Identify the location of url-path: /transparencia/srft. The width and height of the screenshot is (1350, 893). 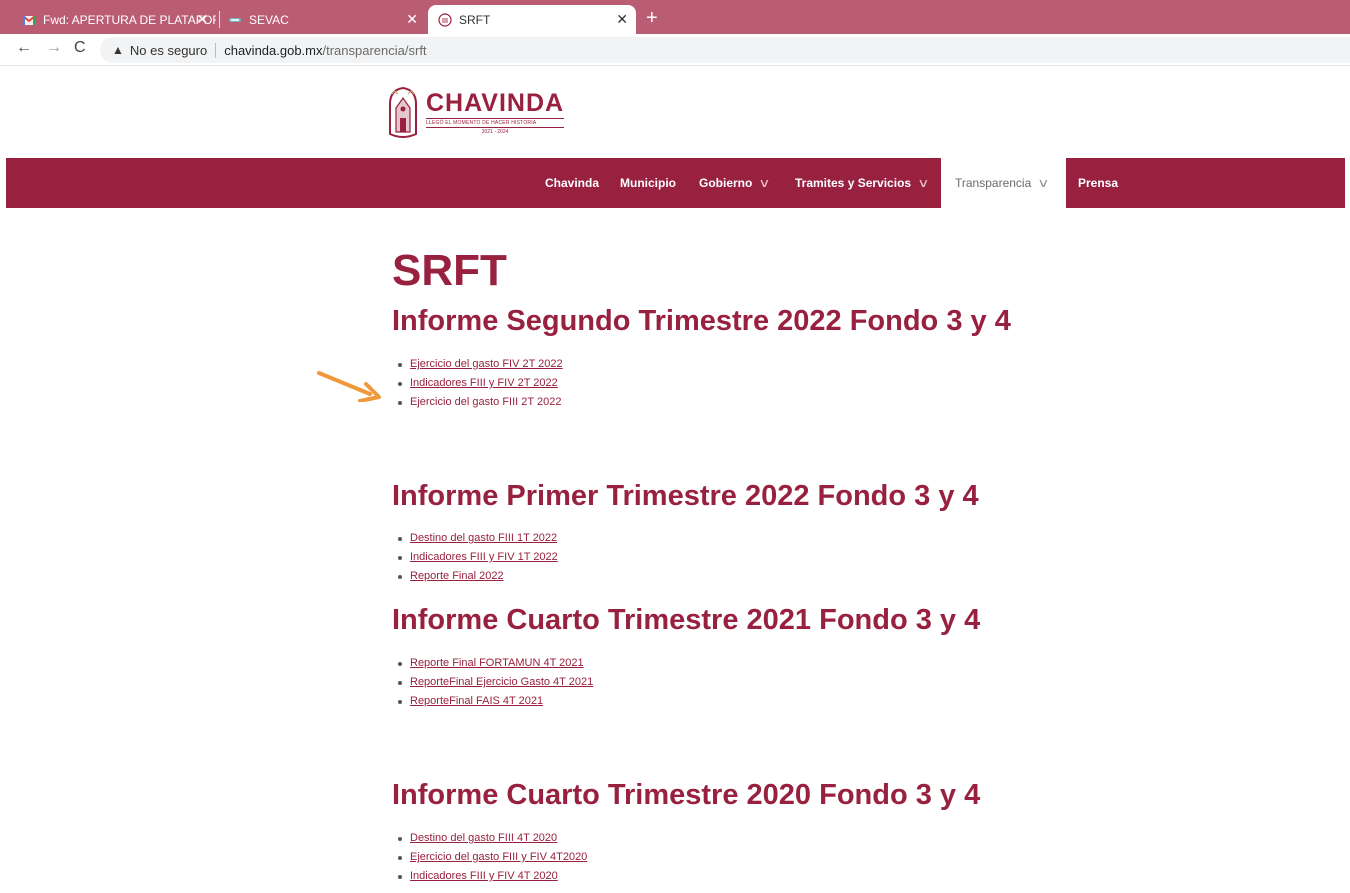
(375, 50).